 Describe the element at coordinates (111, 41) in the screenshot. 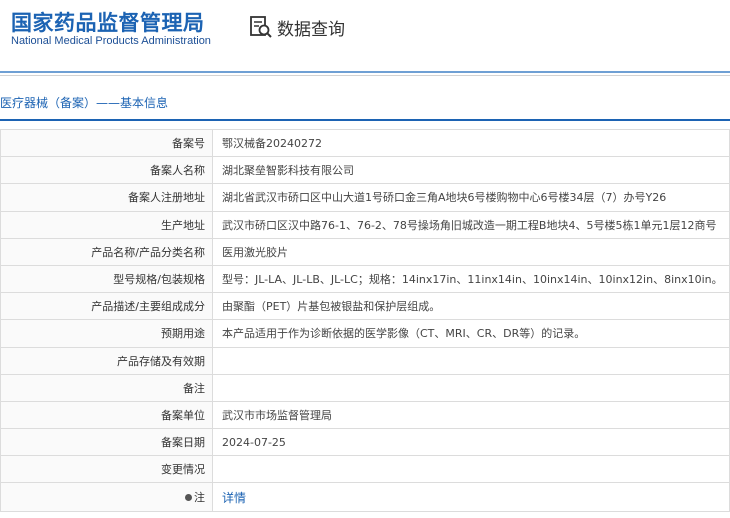

I see `org-name-en: National Medical Products Administration` at that location.